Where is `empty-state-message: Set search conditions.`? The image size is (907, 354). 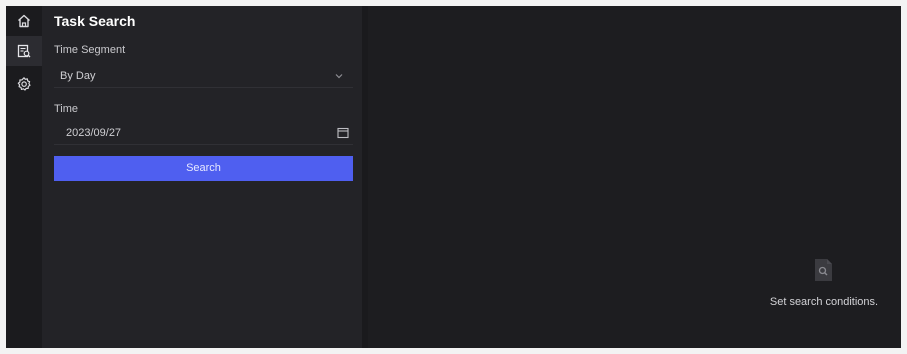 empty-state-message: Set search conditions. is located at coordinates (824, 302).